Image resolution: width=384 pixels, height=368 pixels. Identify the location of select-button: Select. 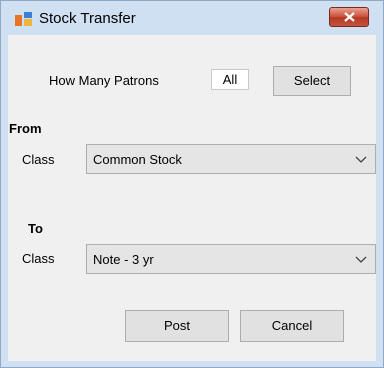
(312, 81).